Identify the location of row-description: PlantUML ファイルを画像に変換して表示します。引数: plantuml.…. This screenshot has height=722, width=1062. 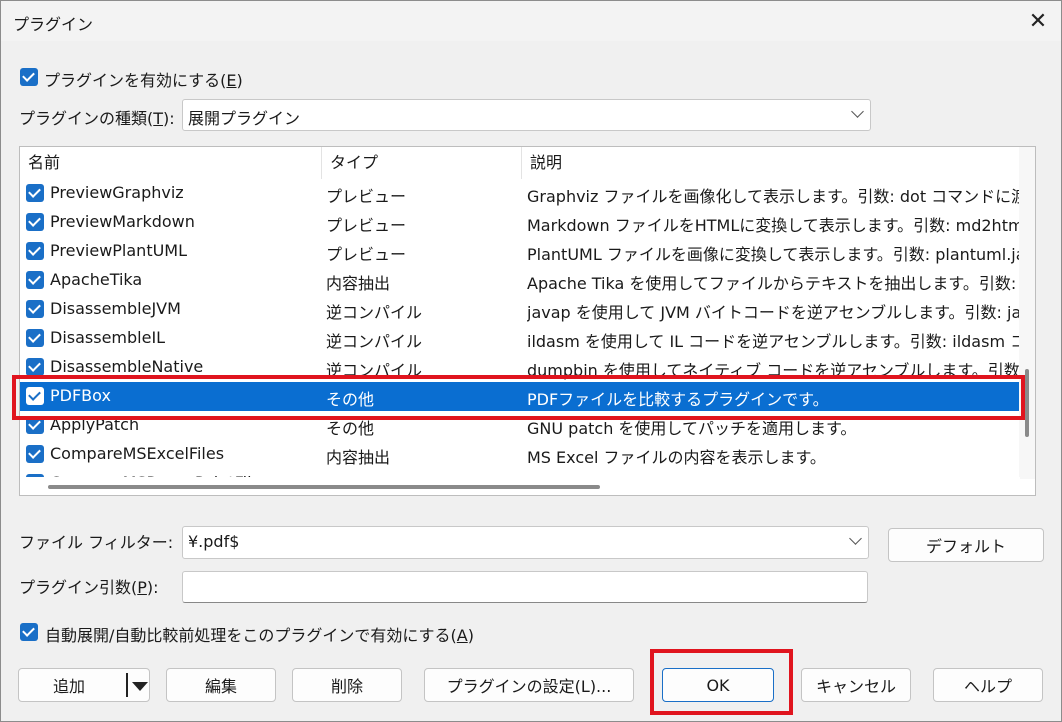
(773, 254).